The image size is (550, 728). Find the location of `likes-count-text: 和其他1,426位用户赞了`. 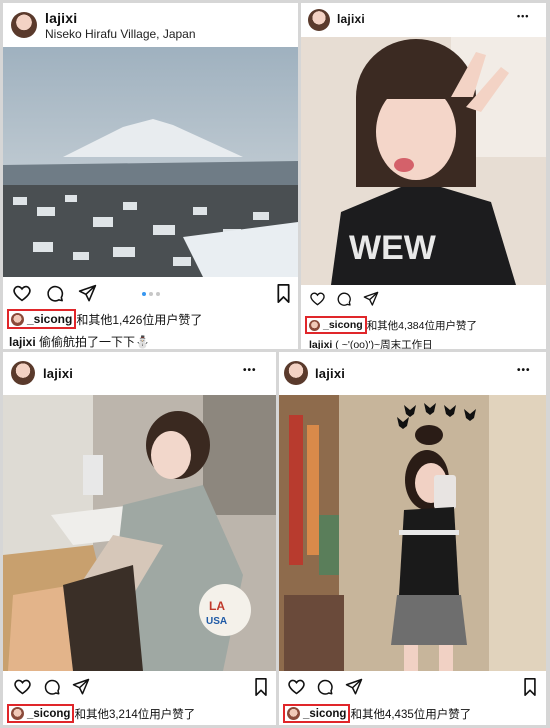

likes-count-text: 和其他1,426位用户赞了 is located at coordinates (139, 319).